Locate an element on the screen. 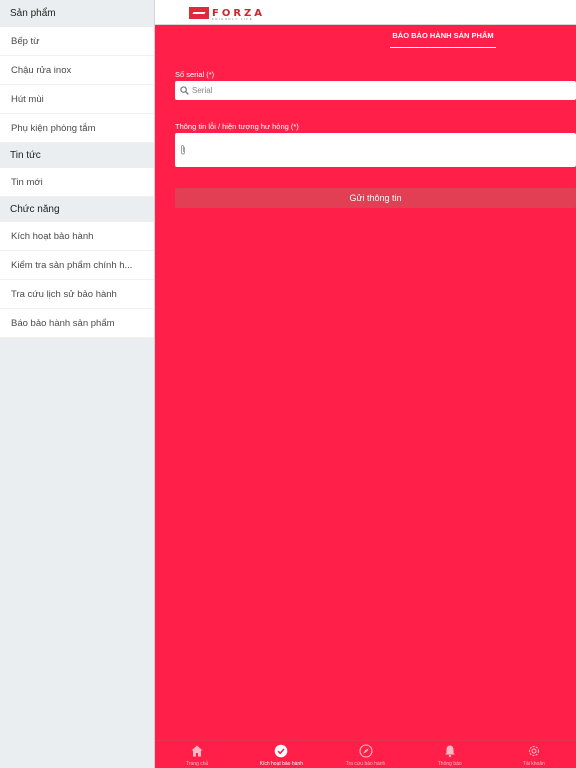  search-icon is located at coordinates (184, 90).